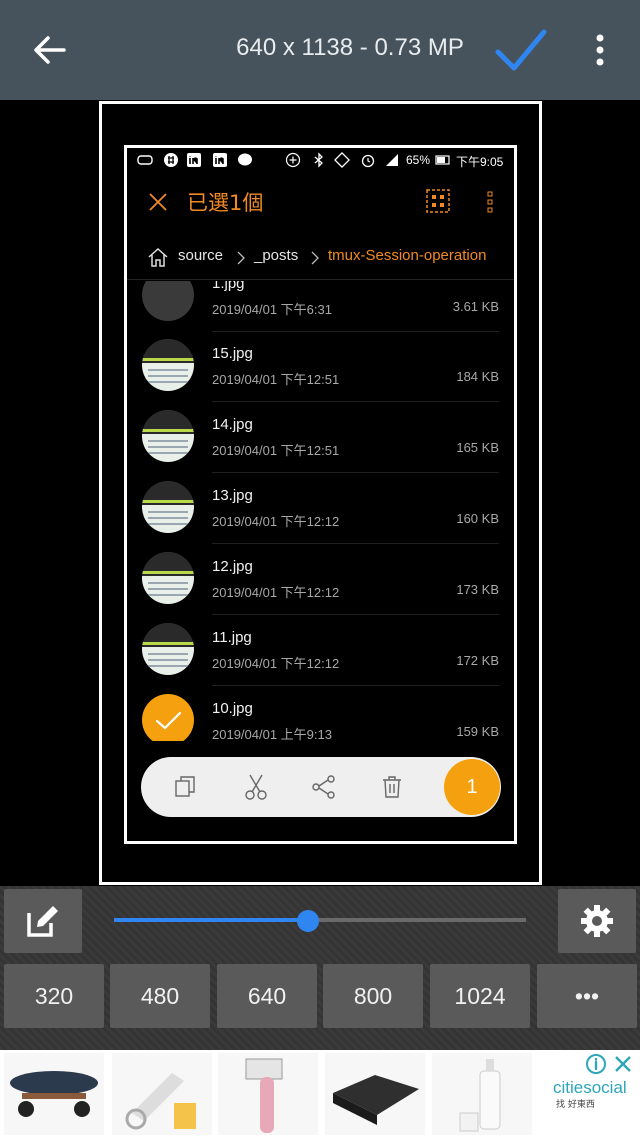 This screenshot has width=640, height=1138. What do you see at coordinates (342, 160) in the screenshot?
I see `nfc-icon` at bounding box center [342, 160].